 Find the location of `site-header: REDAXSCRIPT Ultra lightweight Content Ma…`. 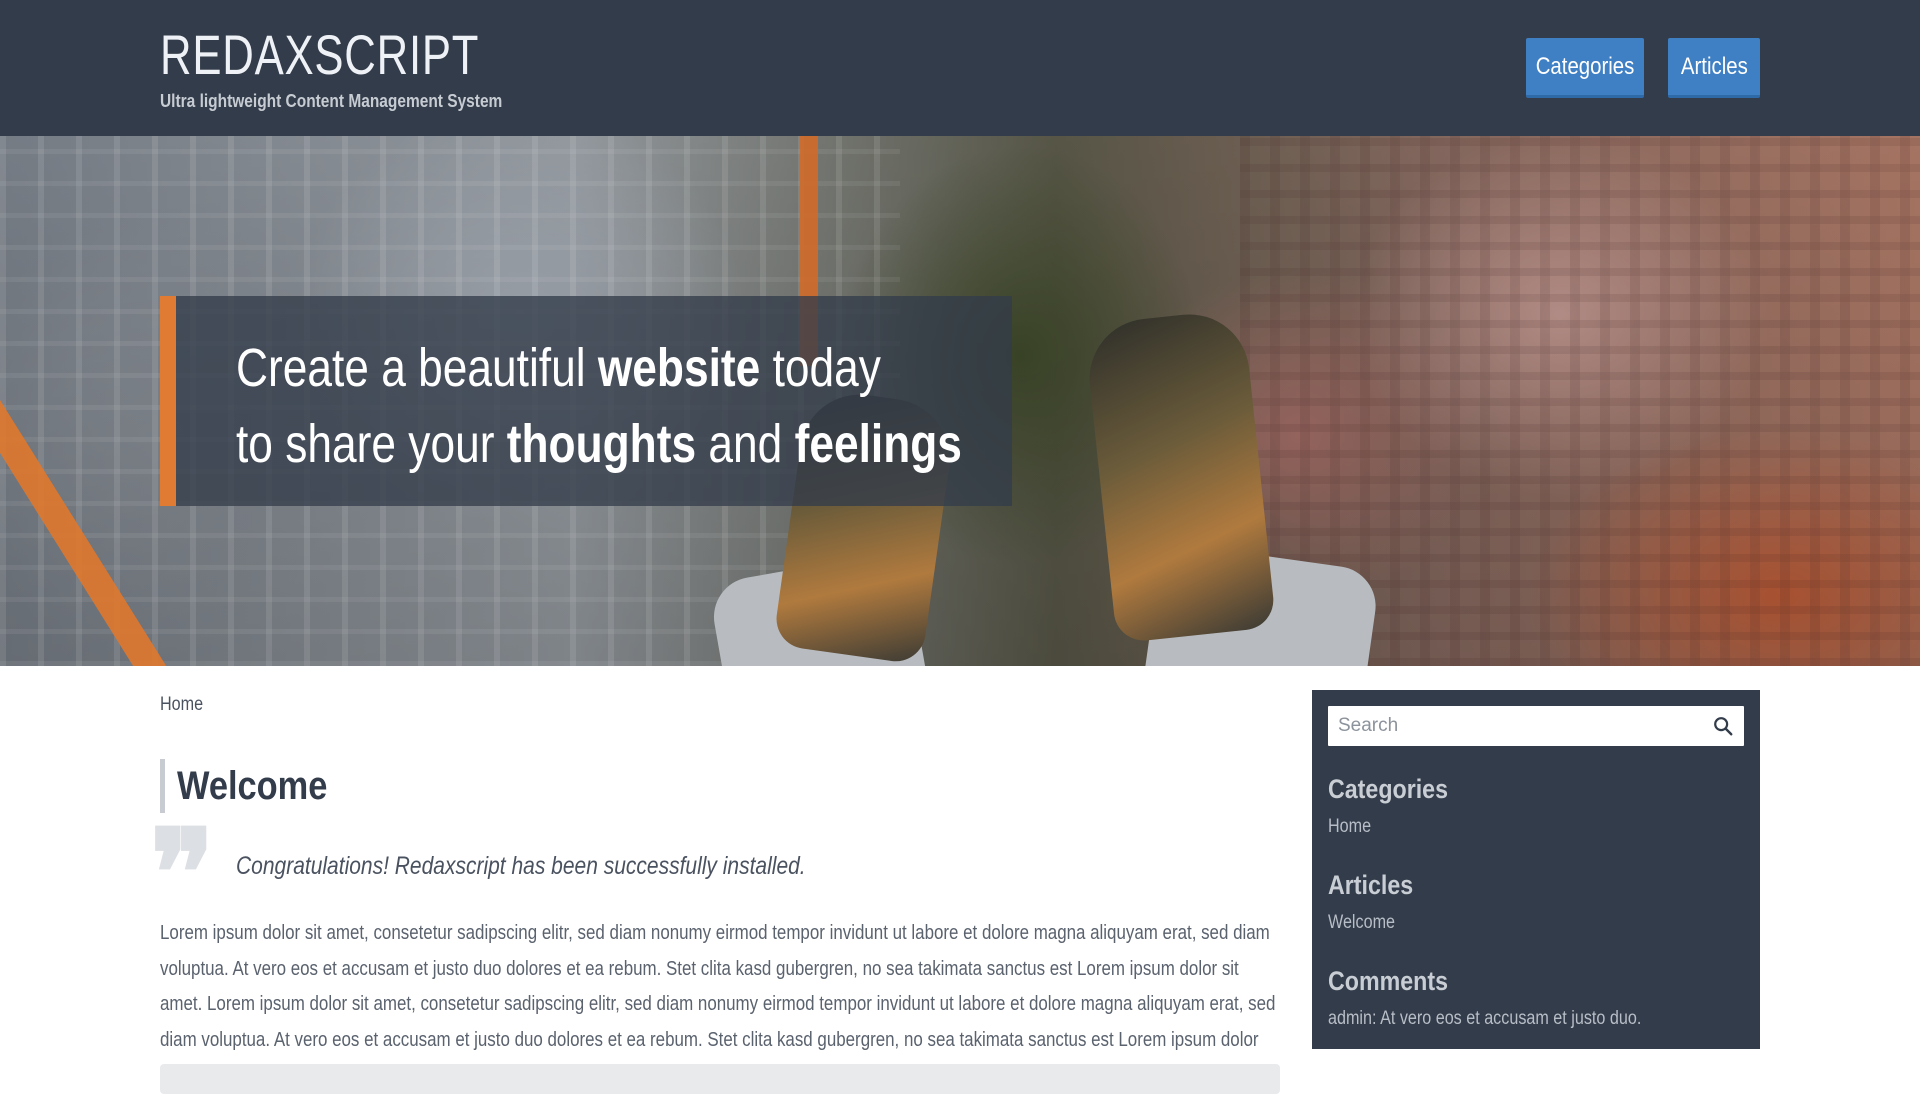

site-header: REDAXSCRIPT Ultra lightweight Content Ma… is located at coordinates (960, 68).